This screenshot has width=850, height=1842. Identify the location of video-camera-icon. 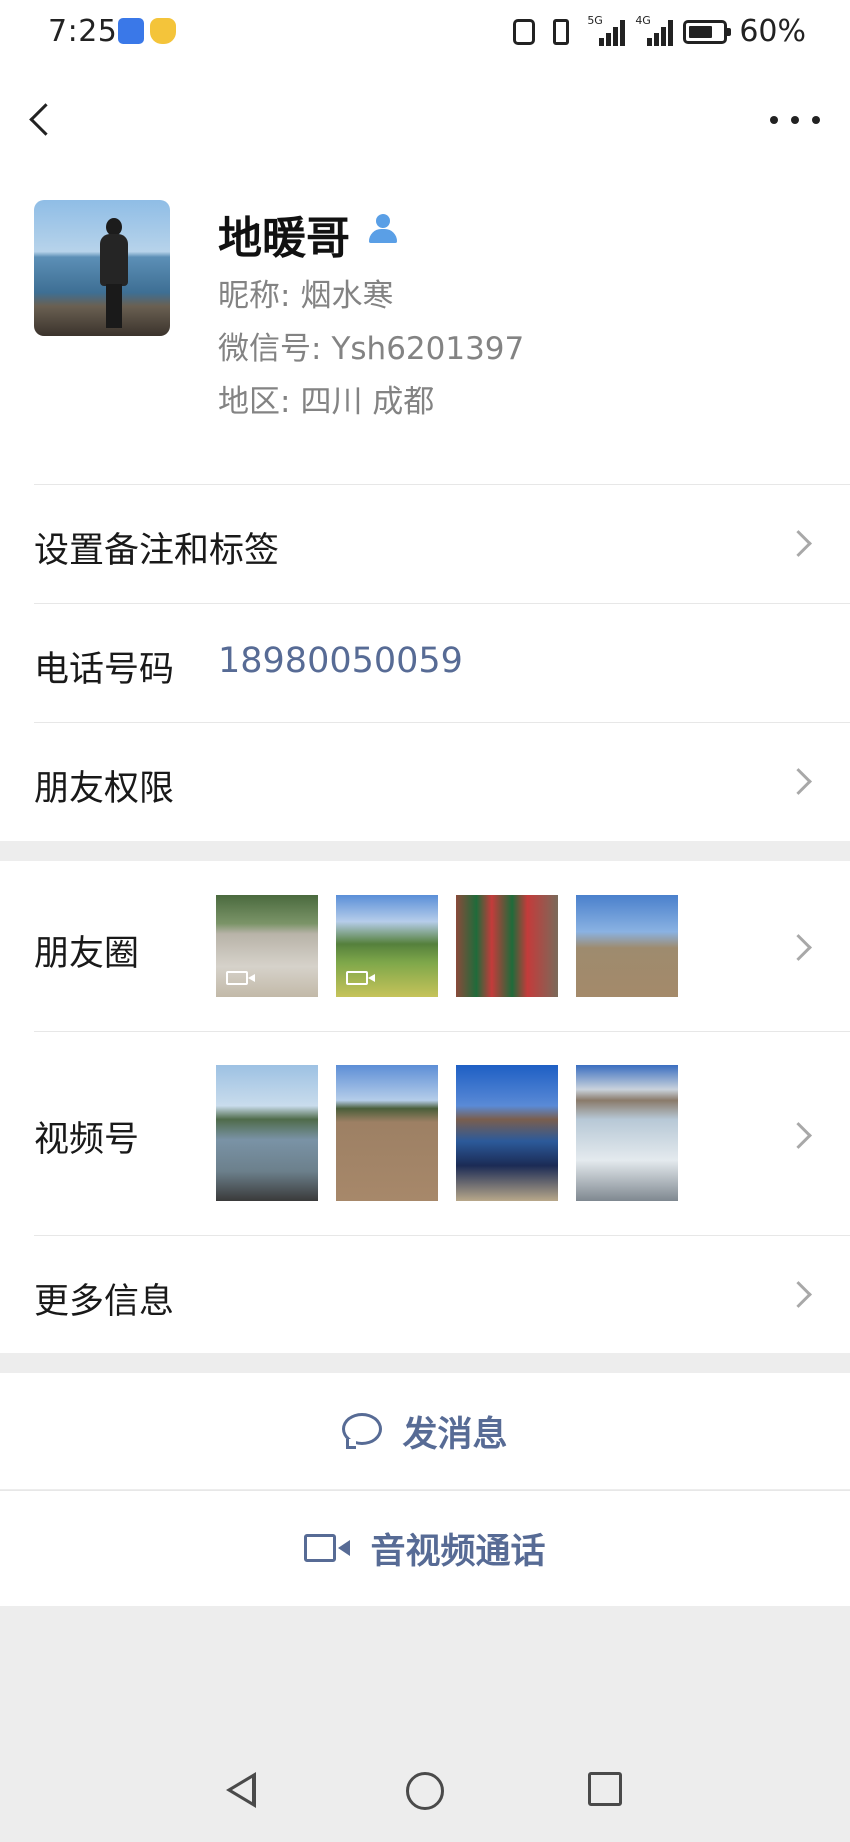
(327, 1548).